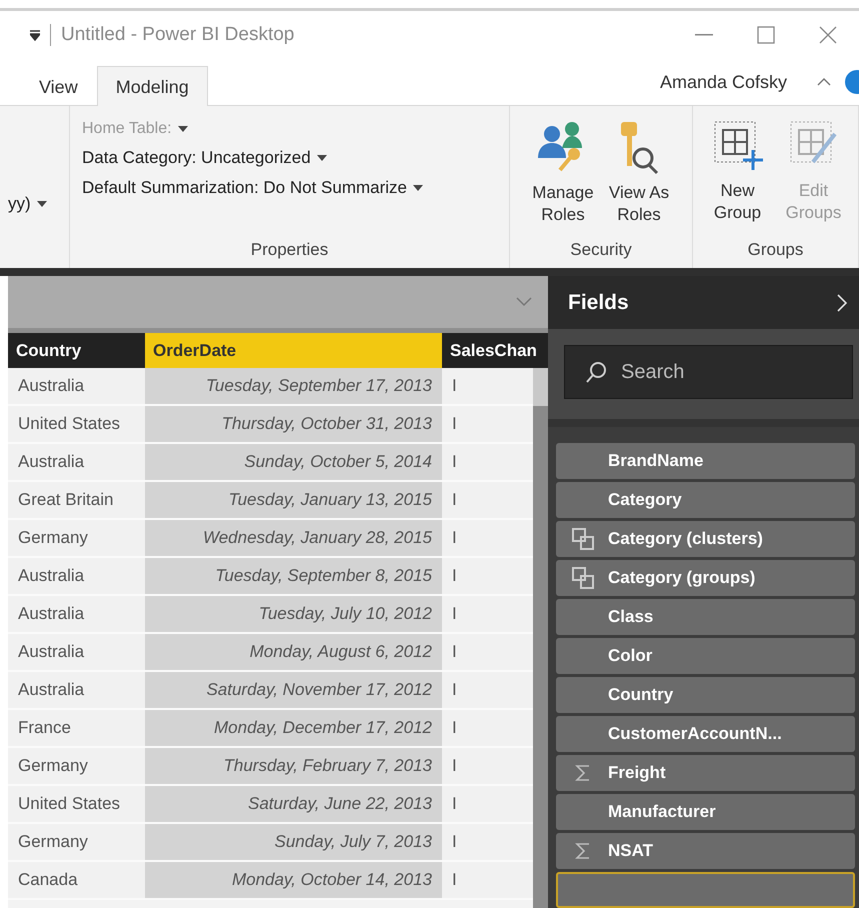  What do you see at coordinates (766, 35) in the screenshot?
I see `maximize-icon` at bounding box center [766, 35].